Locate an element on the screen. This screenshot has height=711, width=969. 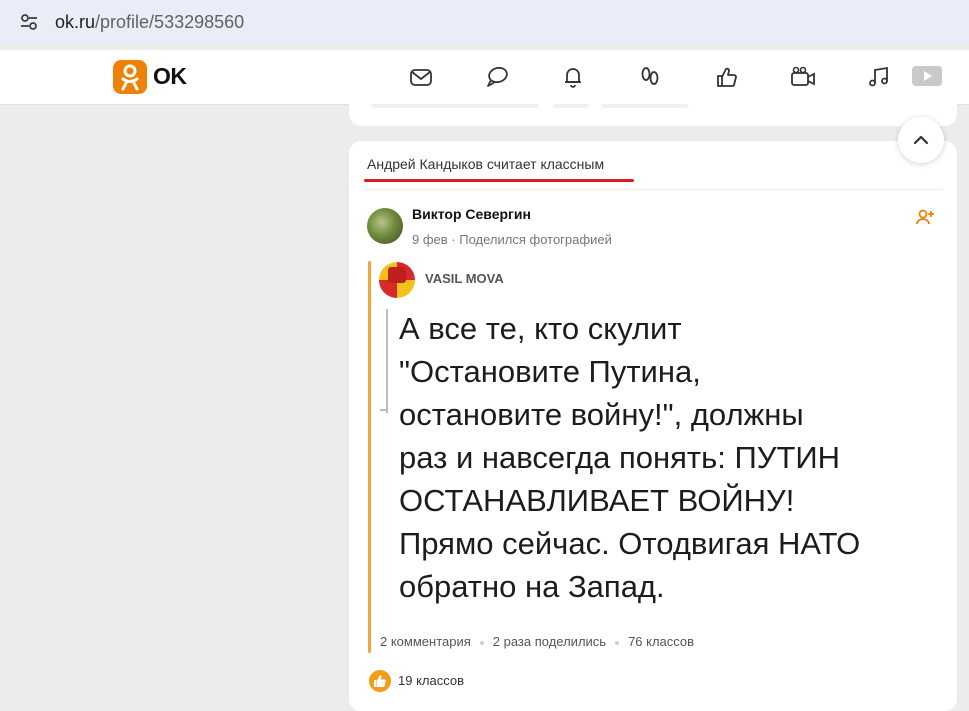
source-group-avatar is located at coordinates (397, 280).